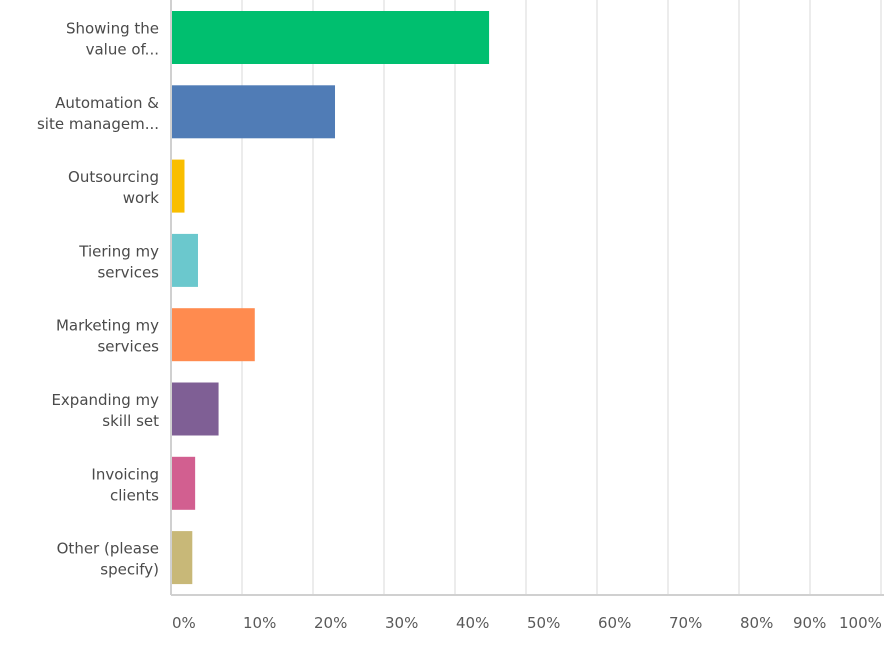 This screenshot has width=884, height=669. What do you see at coordinates (259, 623) in the screenshot?
I see `tick-label: 10%` at bounding box center [259, 623].